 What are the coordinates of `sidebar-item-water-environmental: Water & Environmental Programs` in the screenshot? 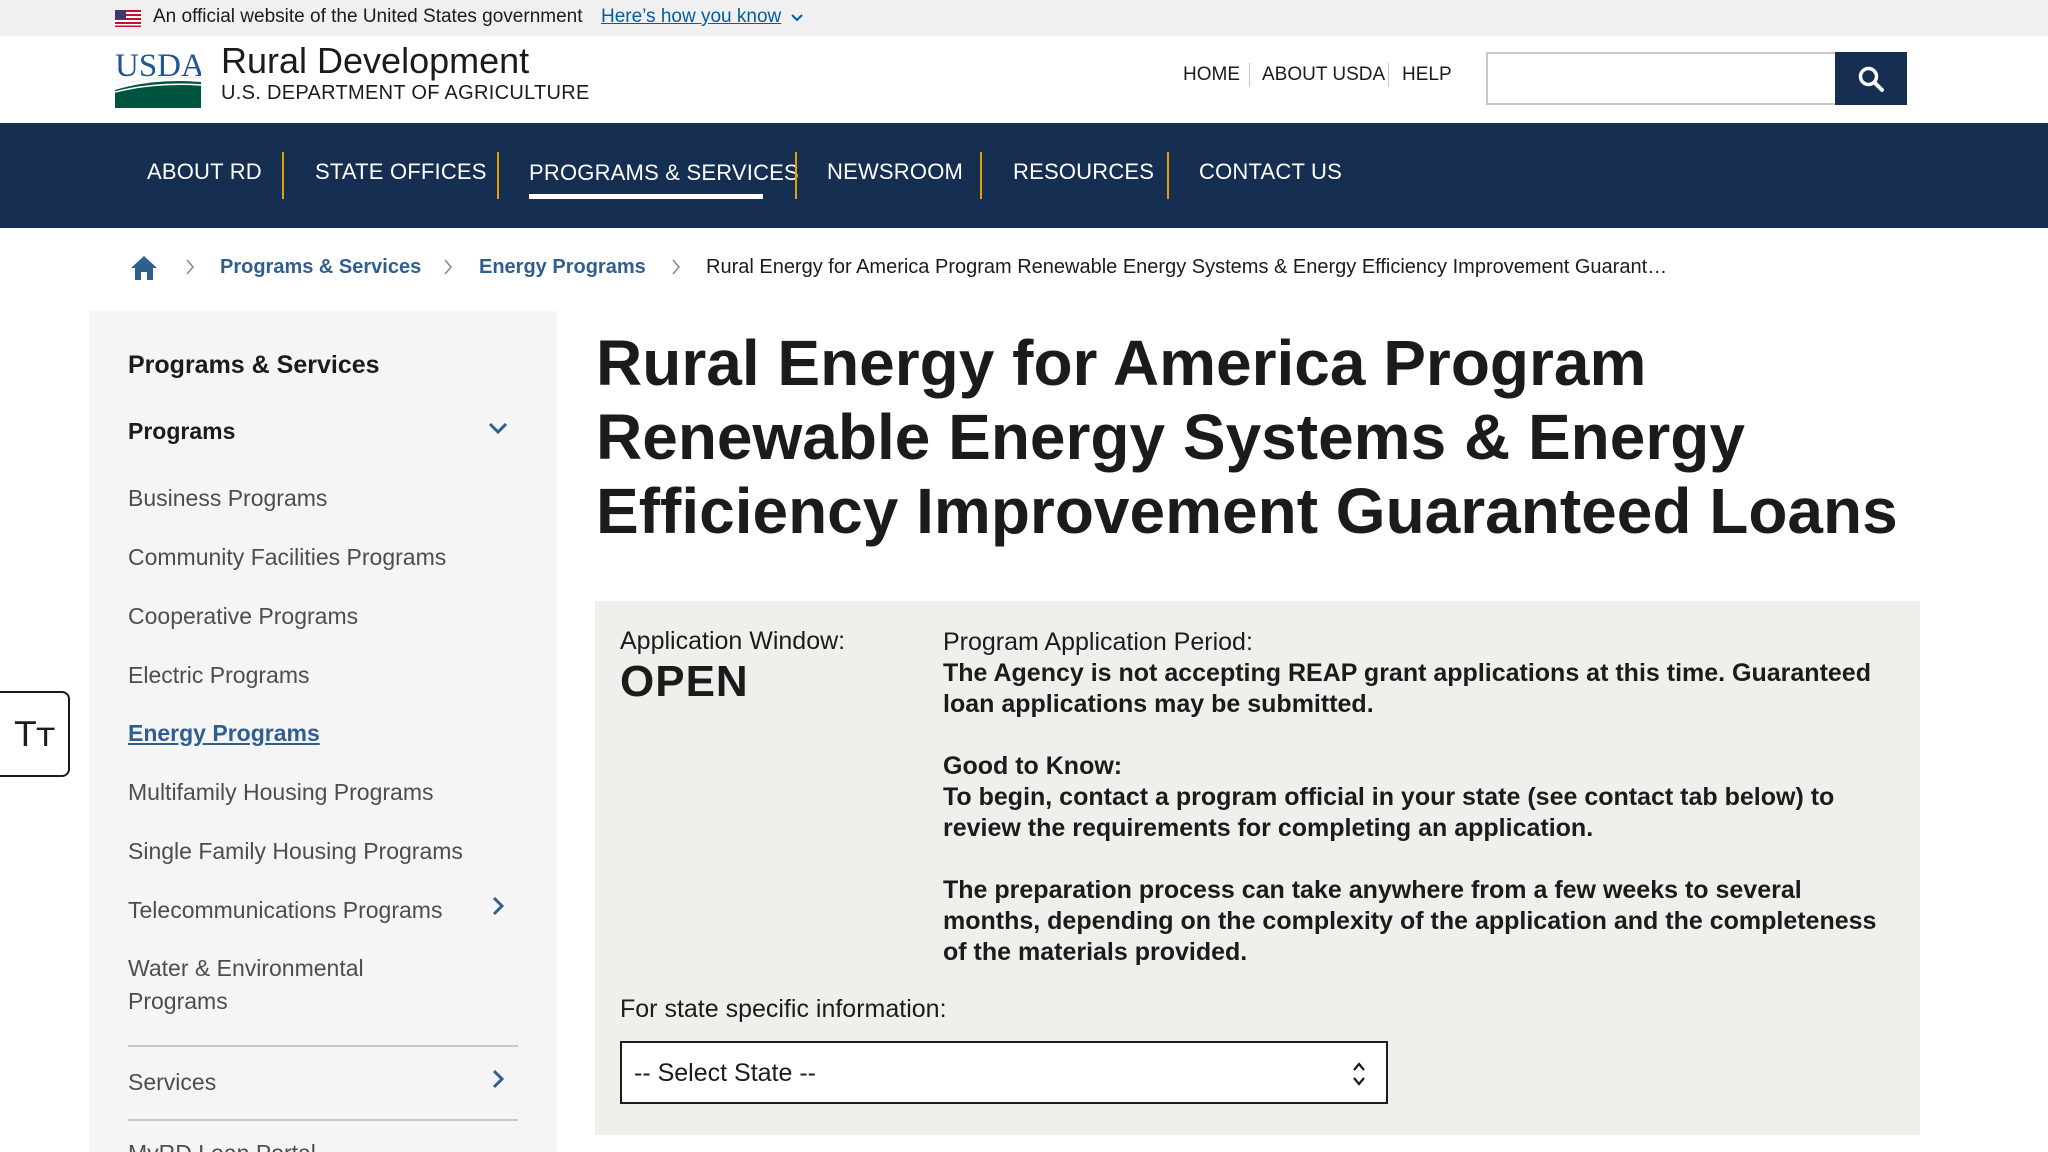 It's located at (268, 985).